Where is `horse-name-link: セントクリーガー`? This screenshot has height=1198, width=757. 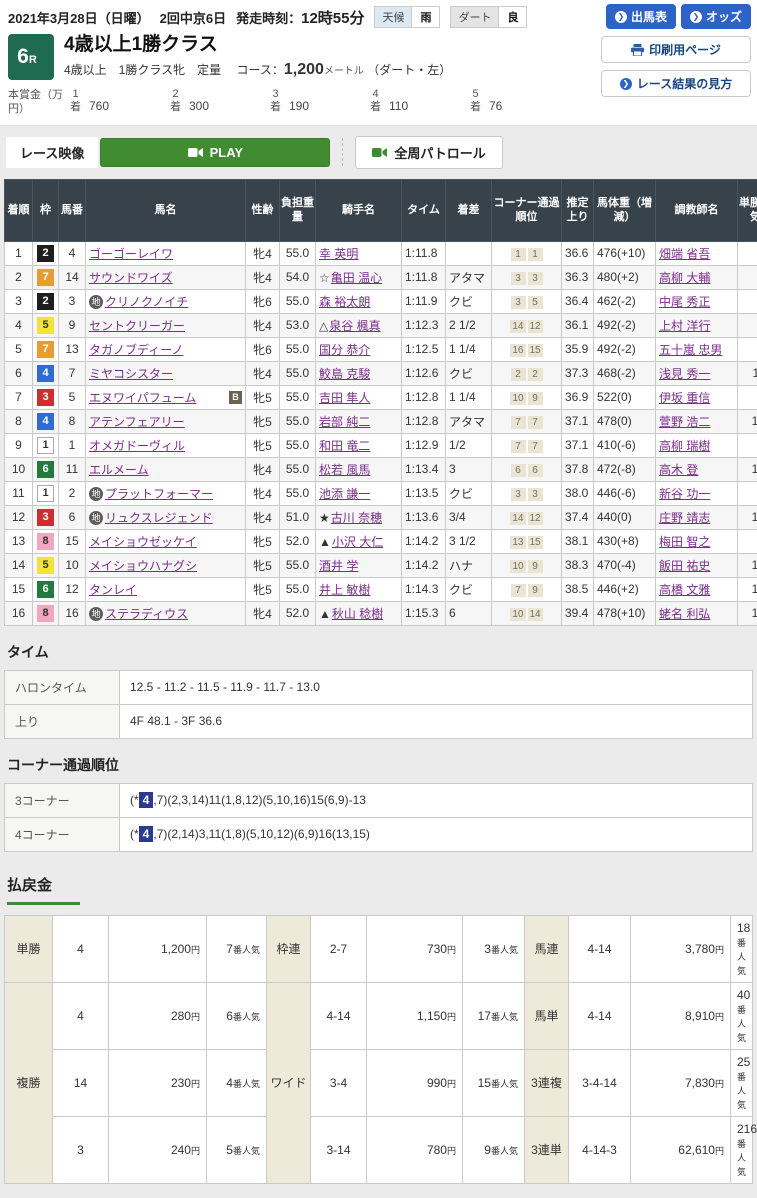
horse-name-link: セントクリーガー is located at coordinates (137, 326).